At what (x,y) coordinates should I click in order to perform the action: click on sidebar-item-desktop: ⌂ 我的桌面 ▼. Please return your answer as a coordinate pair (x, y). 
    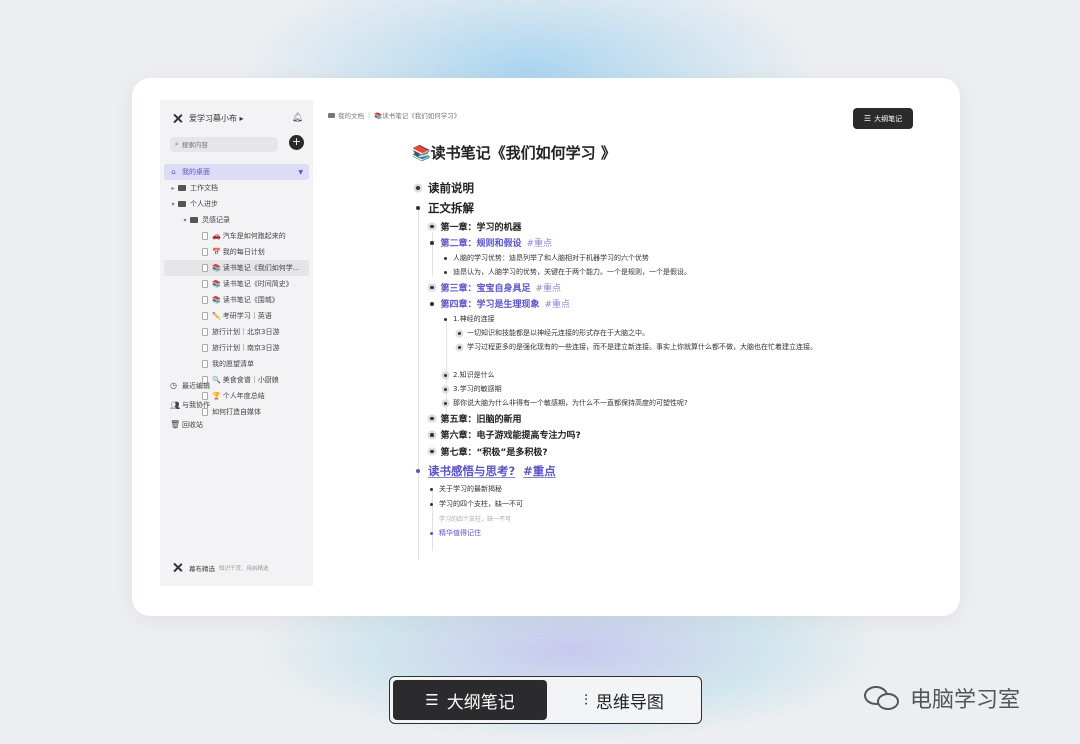
    Looking at the image, I should click on (236, 172).